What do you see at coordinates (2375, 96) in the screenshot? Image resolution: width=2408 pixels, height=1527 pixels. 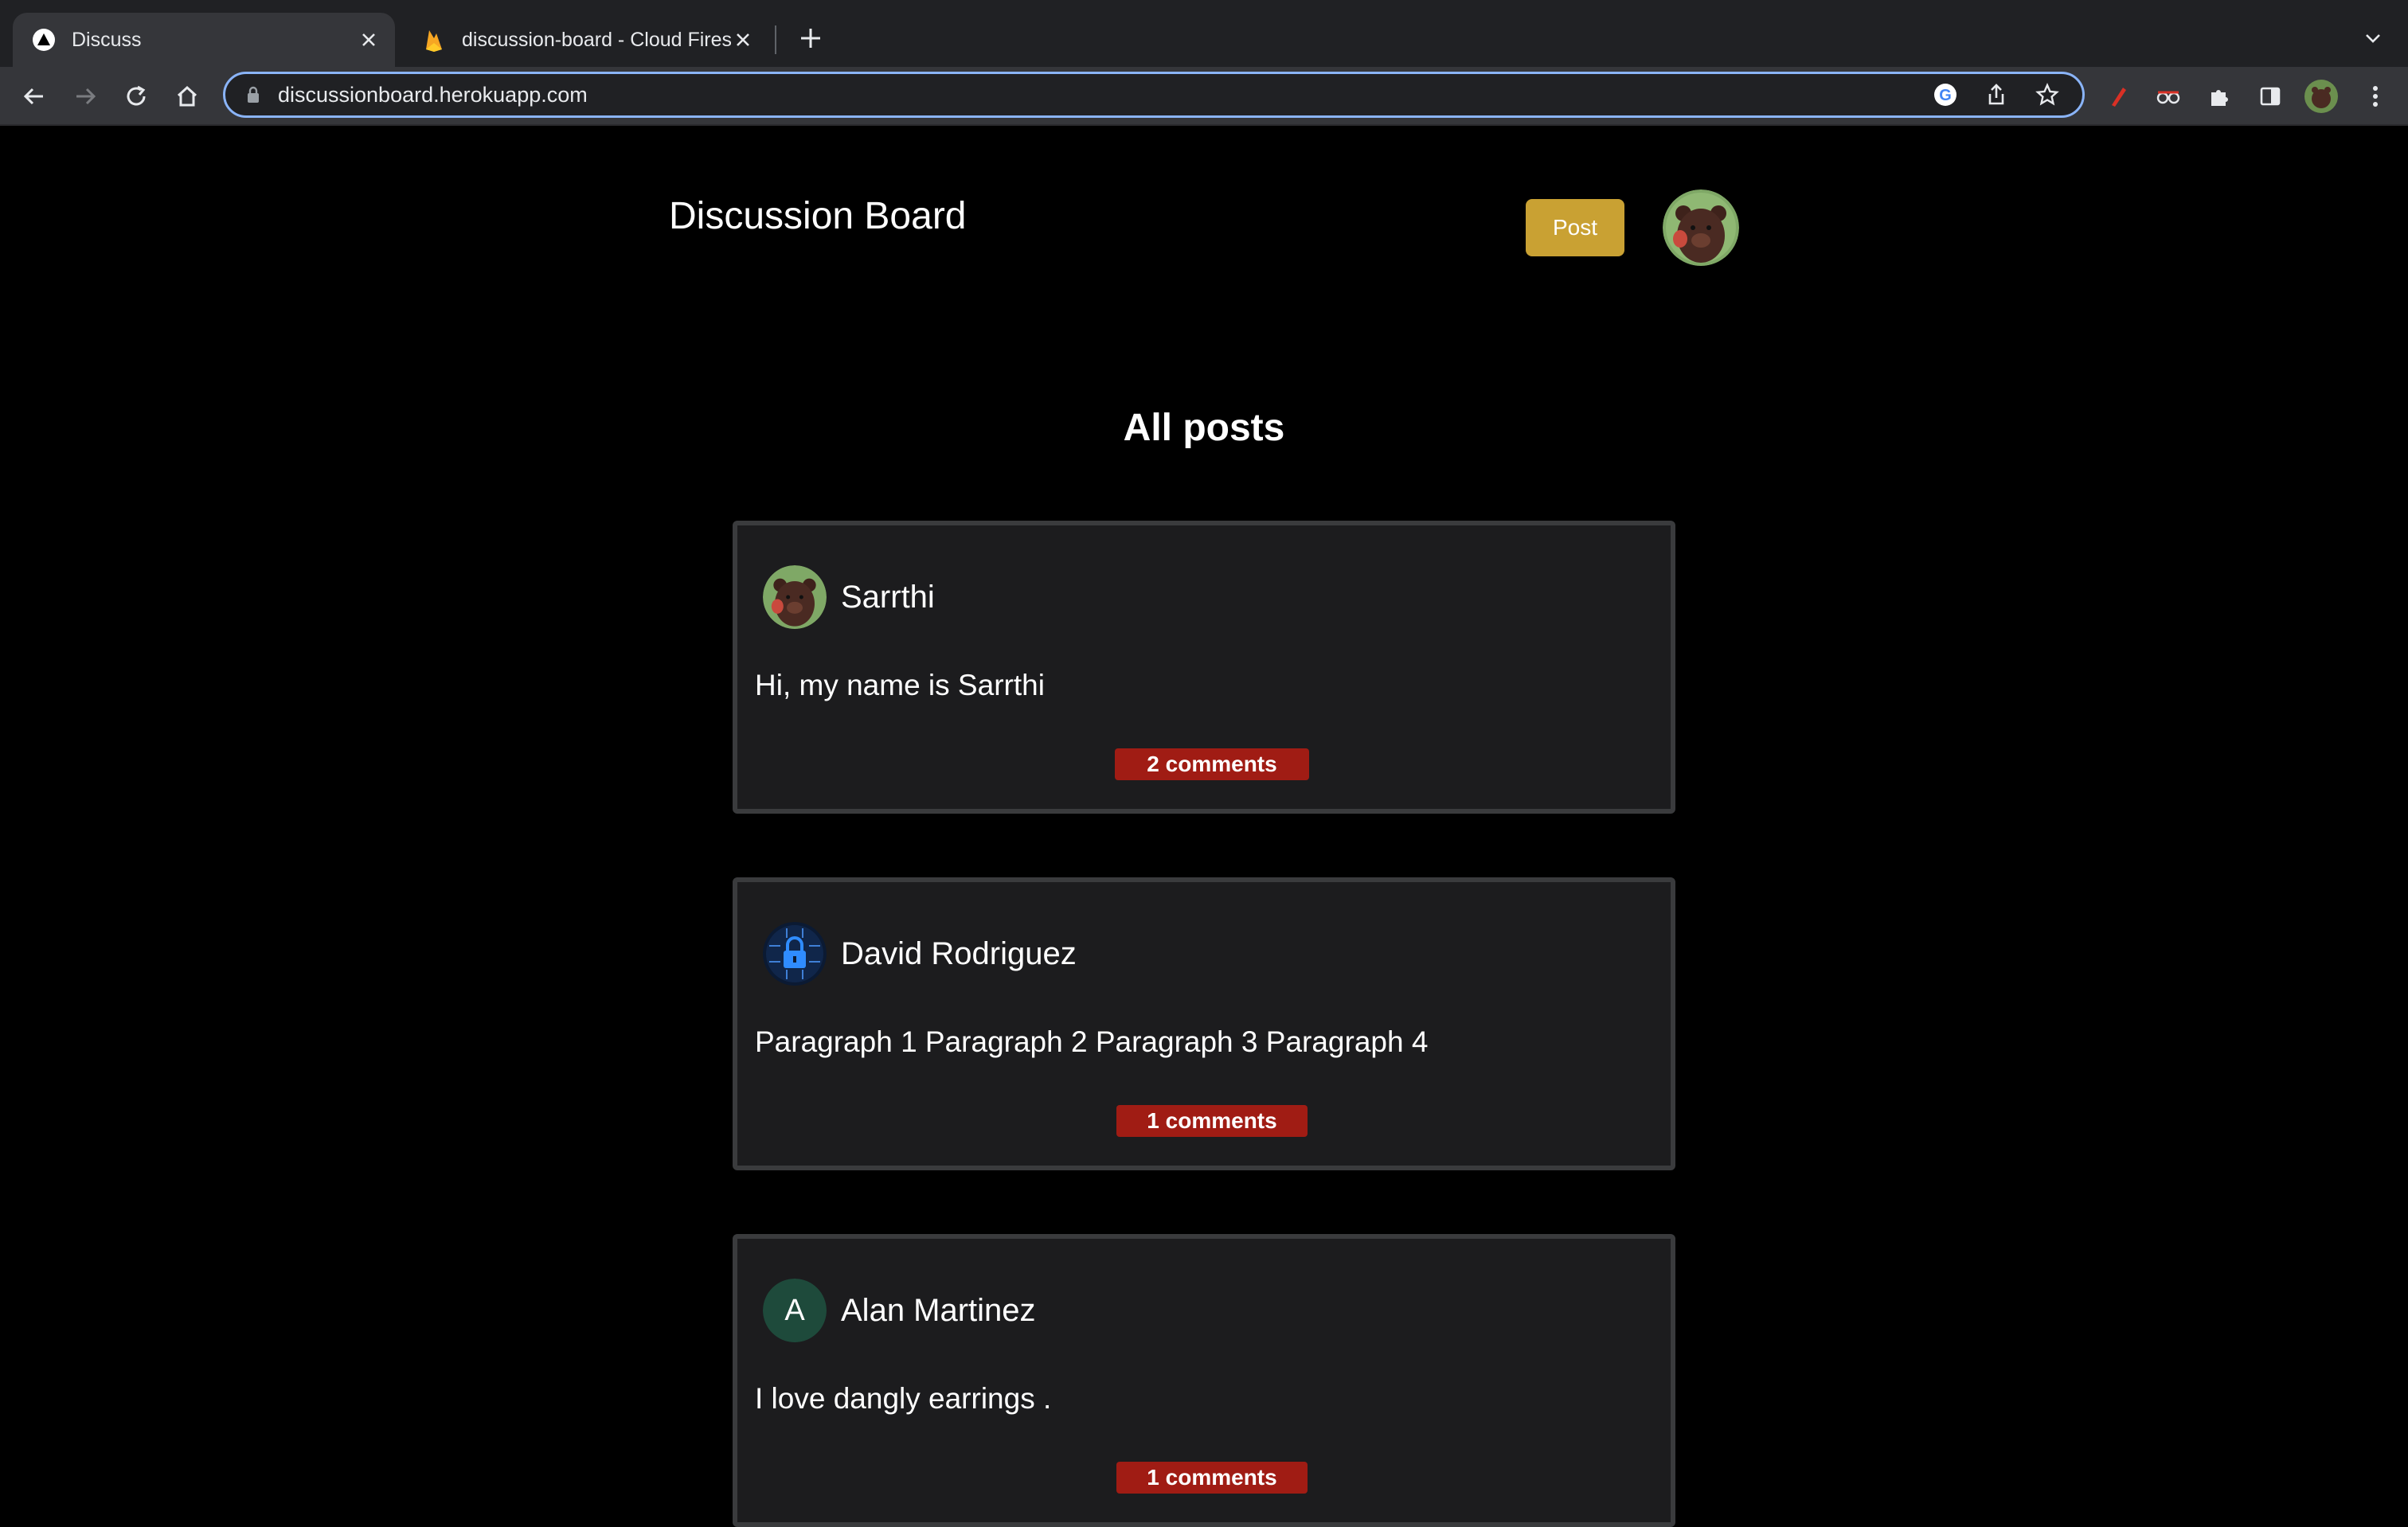 I see `more-menu-icon` at bounding box center [2375, 96].